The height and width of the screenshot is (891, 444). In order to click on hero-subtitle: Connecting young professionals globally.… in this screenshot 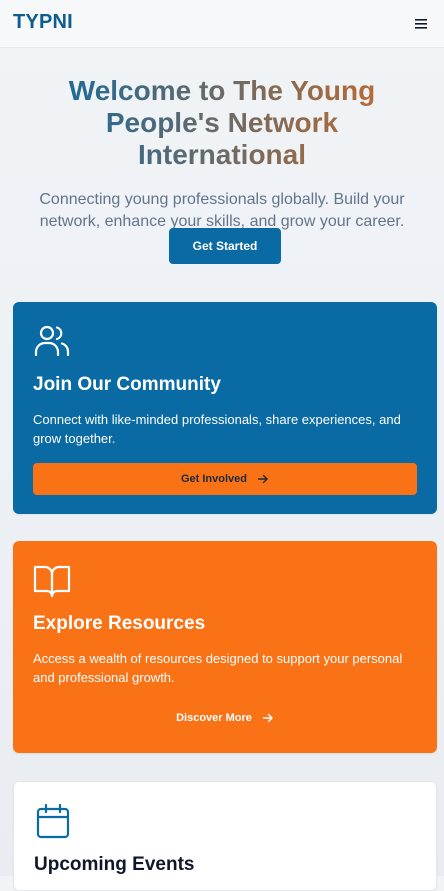, I will do `click(222, 210)`.